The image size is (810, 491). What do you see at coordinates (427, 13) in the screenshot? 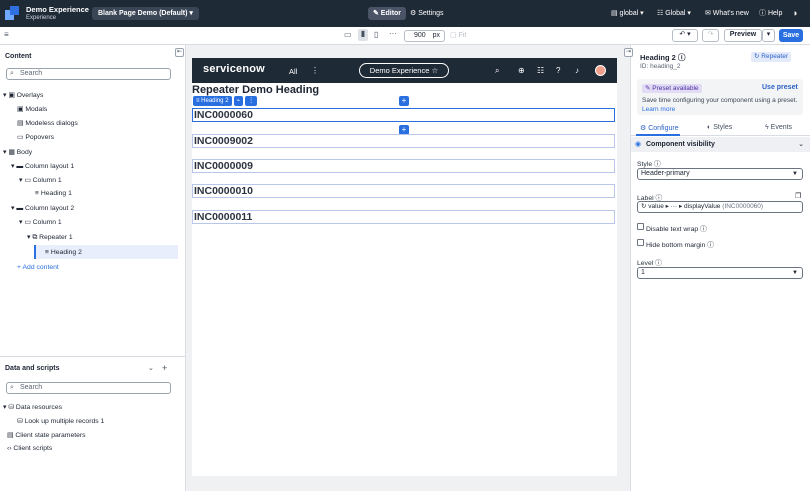
I see `tab-settings: ⚙ Settings` at bounding box center [427, 13].